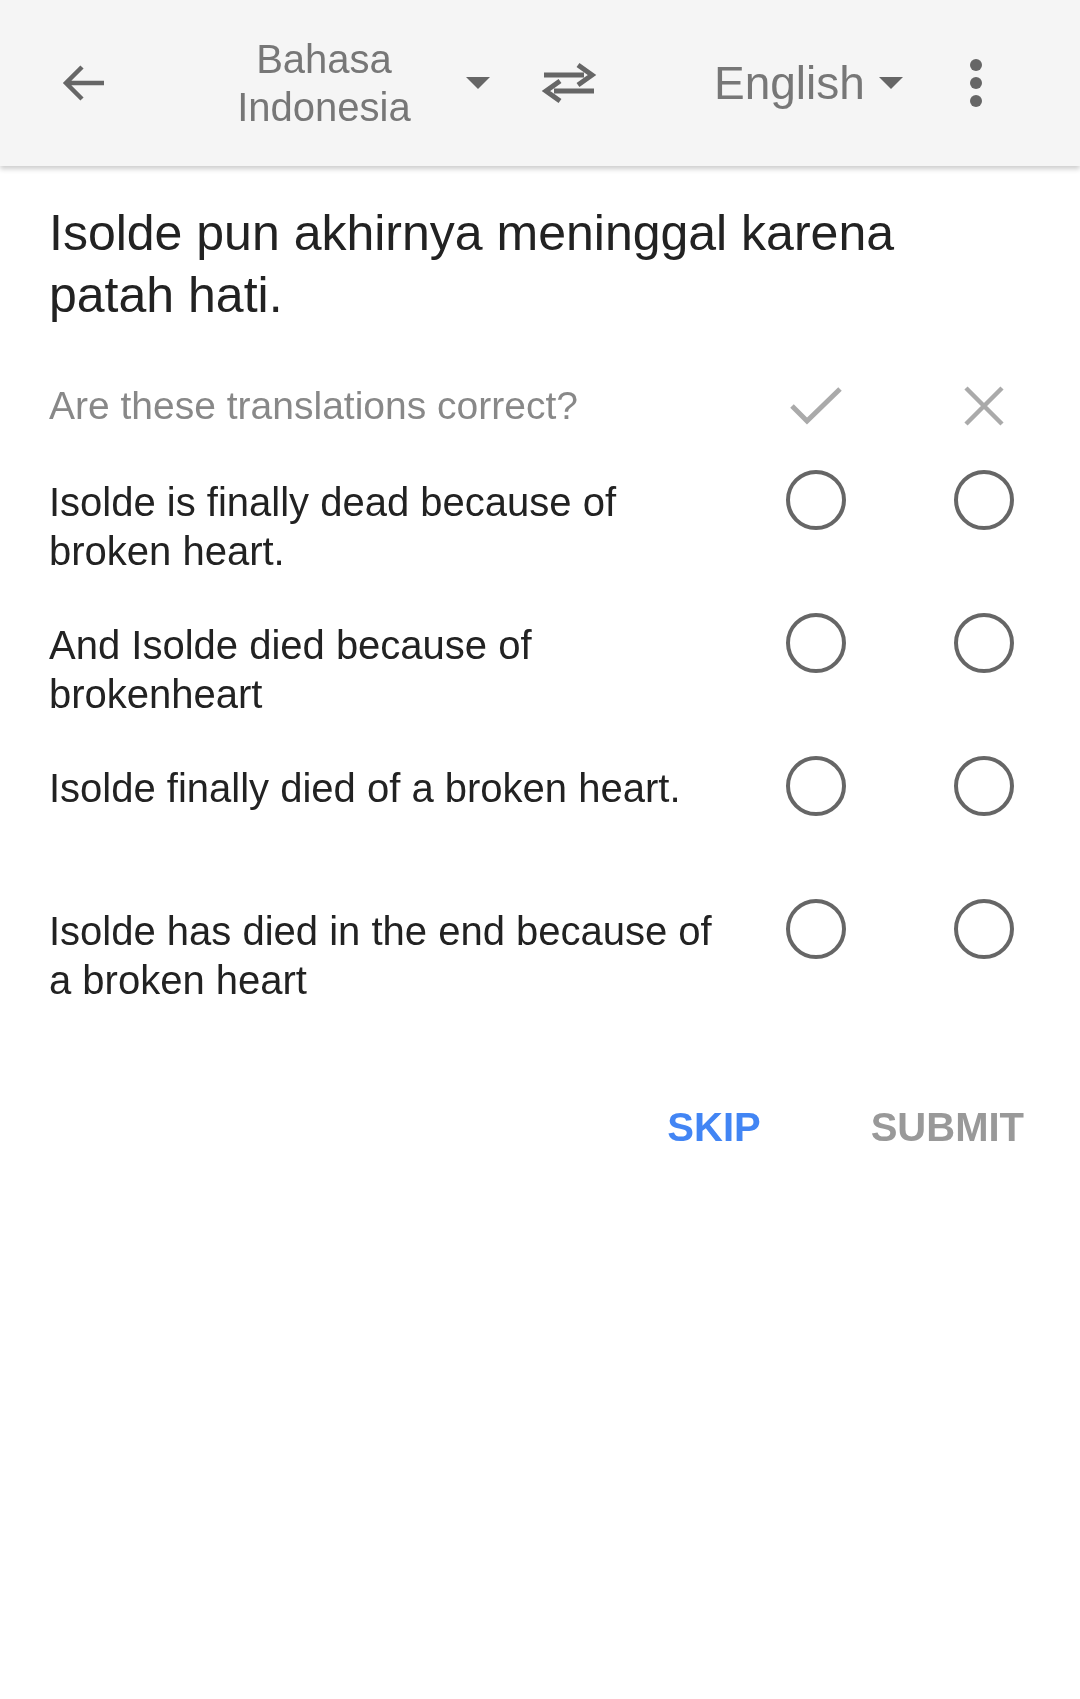 This screenshot has width=1080, height=1699. What do you see at coordinates (816, 406) in the screenshot?
I see `check-icon` at bounding box center [816, 406].